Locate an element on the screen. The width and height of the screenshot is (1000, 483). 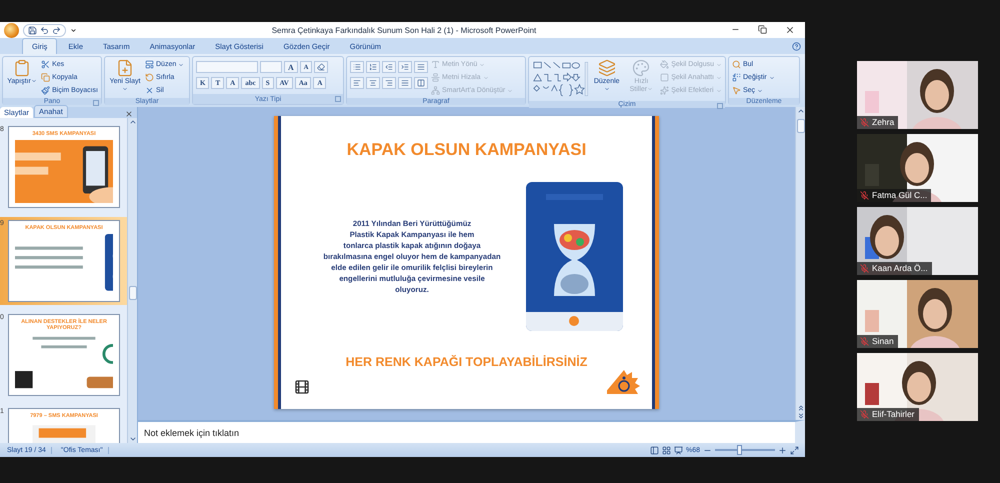
paintbrush-icon is located at coordinates (45, 90).